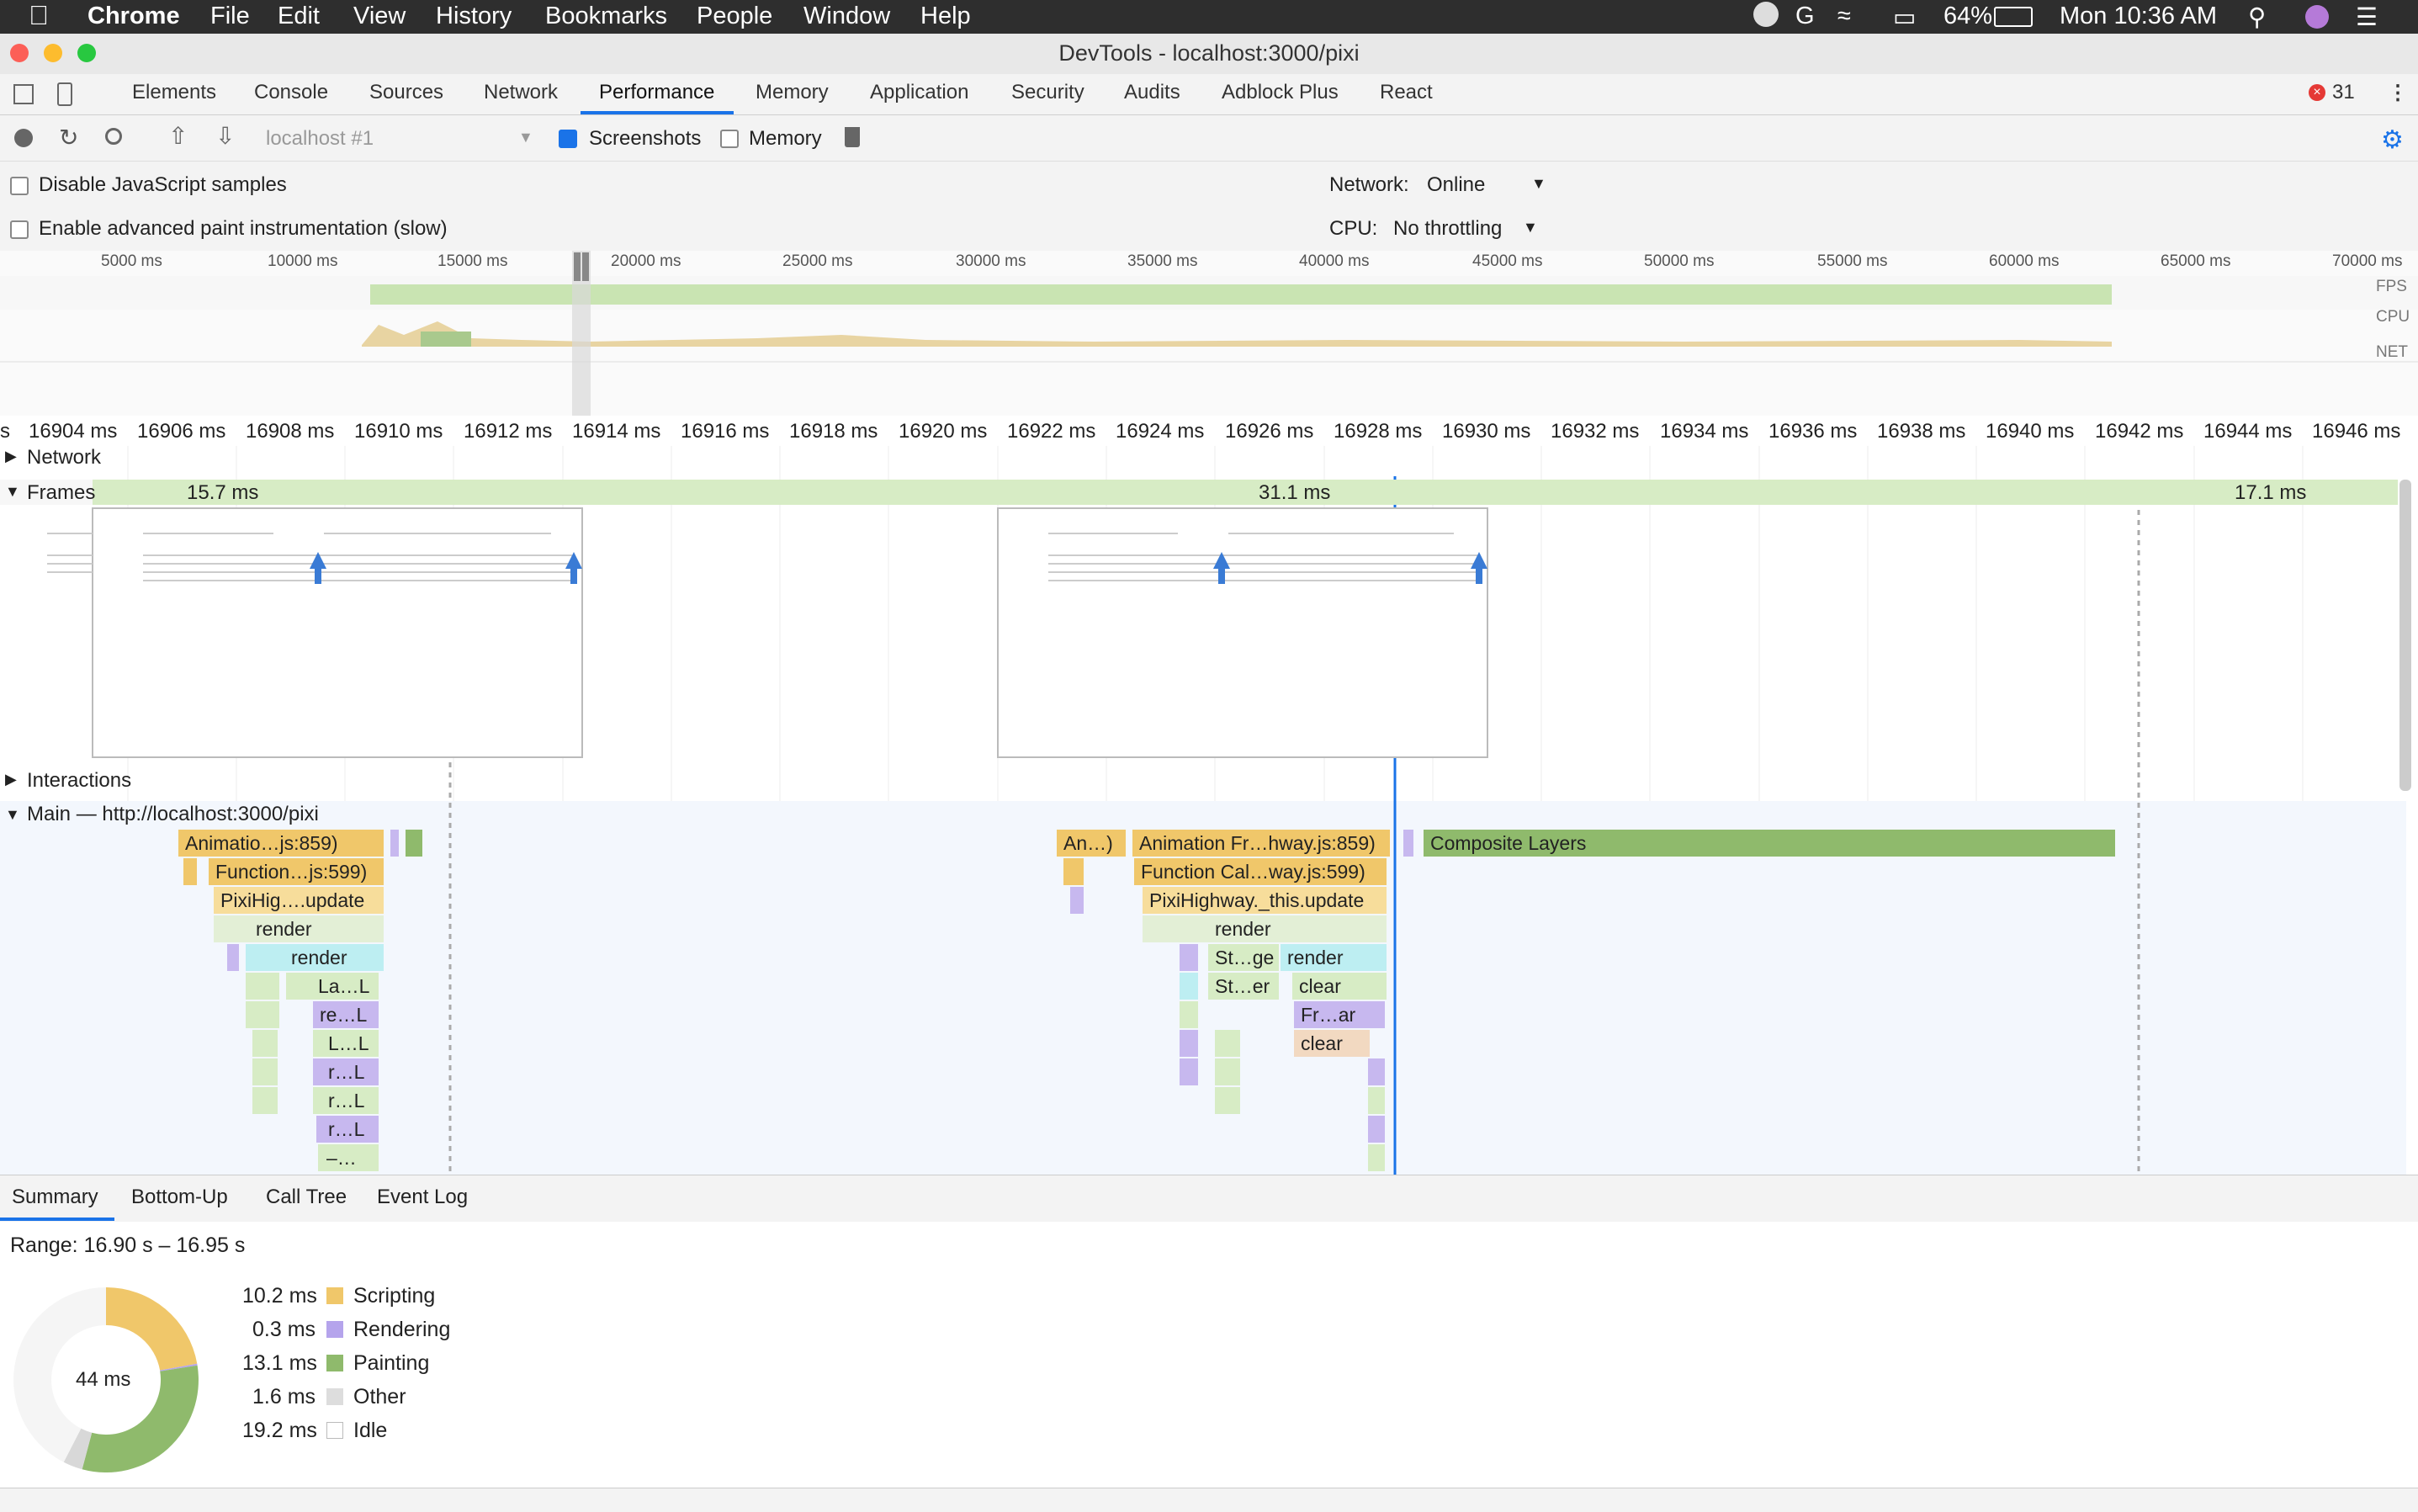  What do you see at coordinates (1229, 492) in the screenshot?
I see `frames-bar` at bounding box center [1229, 492].